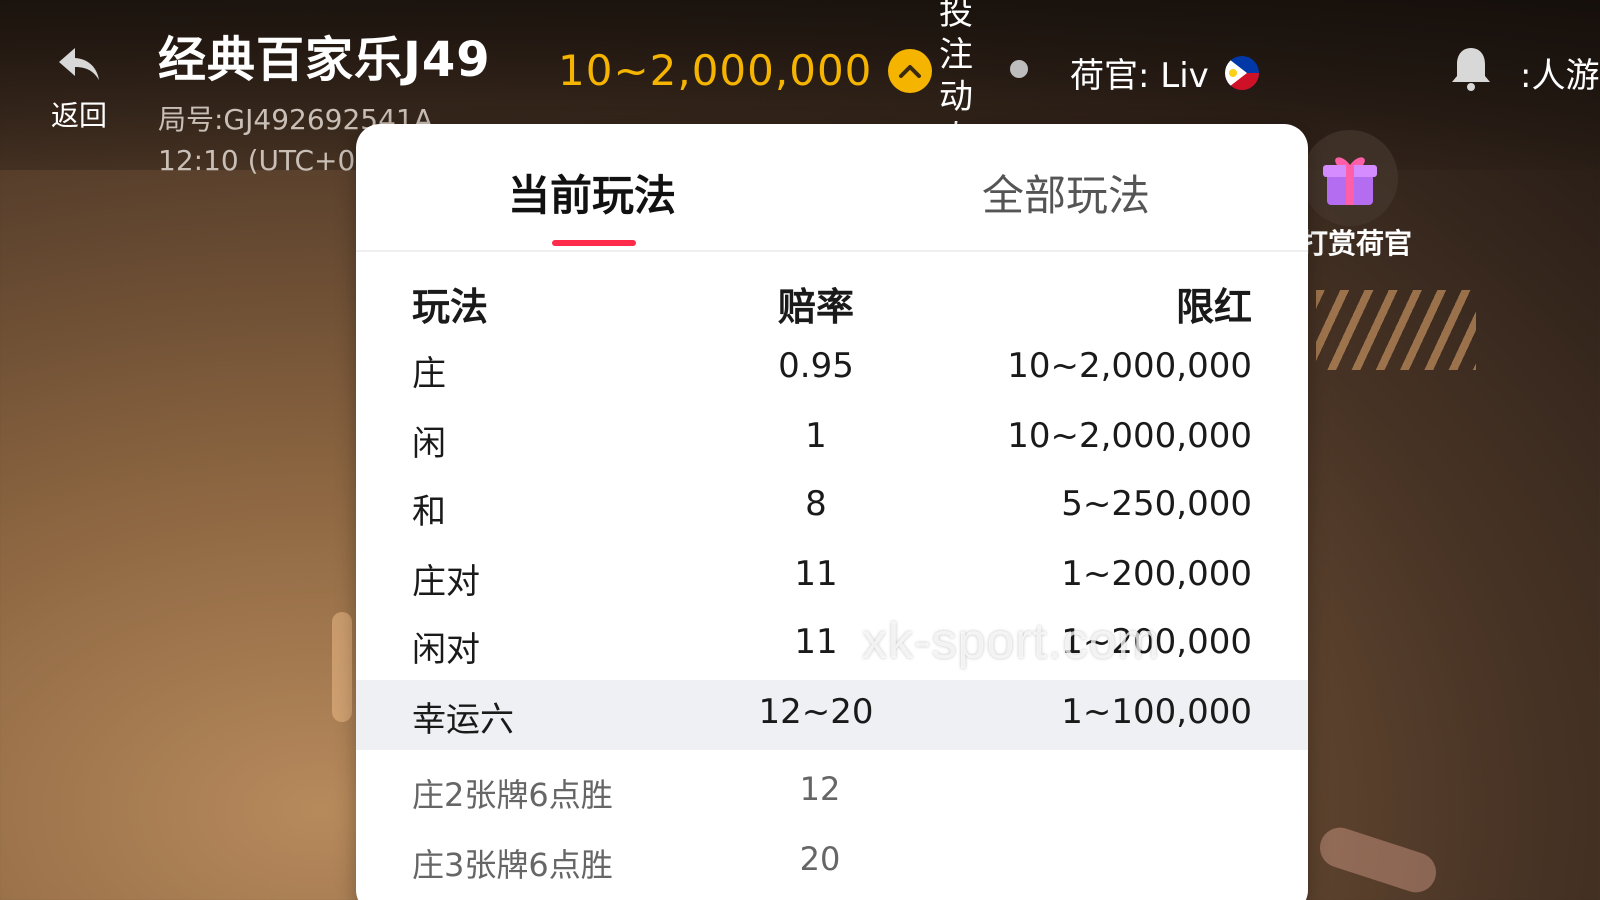  I want to click on column-header-odds: 赔率, so click(815, 307).